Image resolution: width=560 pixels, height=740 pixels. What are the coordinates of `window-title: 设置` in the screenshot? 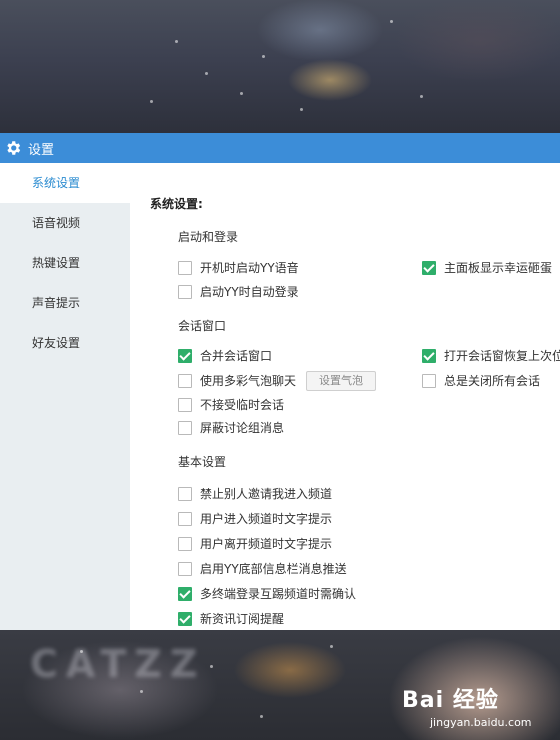 It's located at (41, 150).